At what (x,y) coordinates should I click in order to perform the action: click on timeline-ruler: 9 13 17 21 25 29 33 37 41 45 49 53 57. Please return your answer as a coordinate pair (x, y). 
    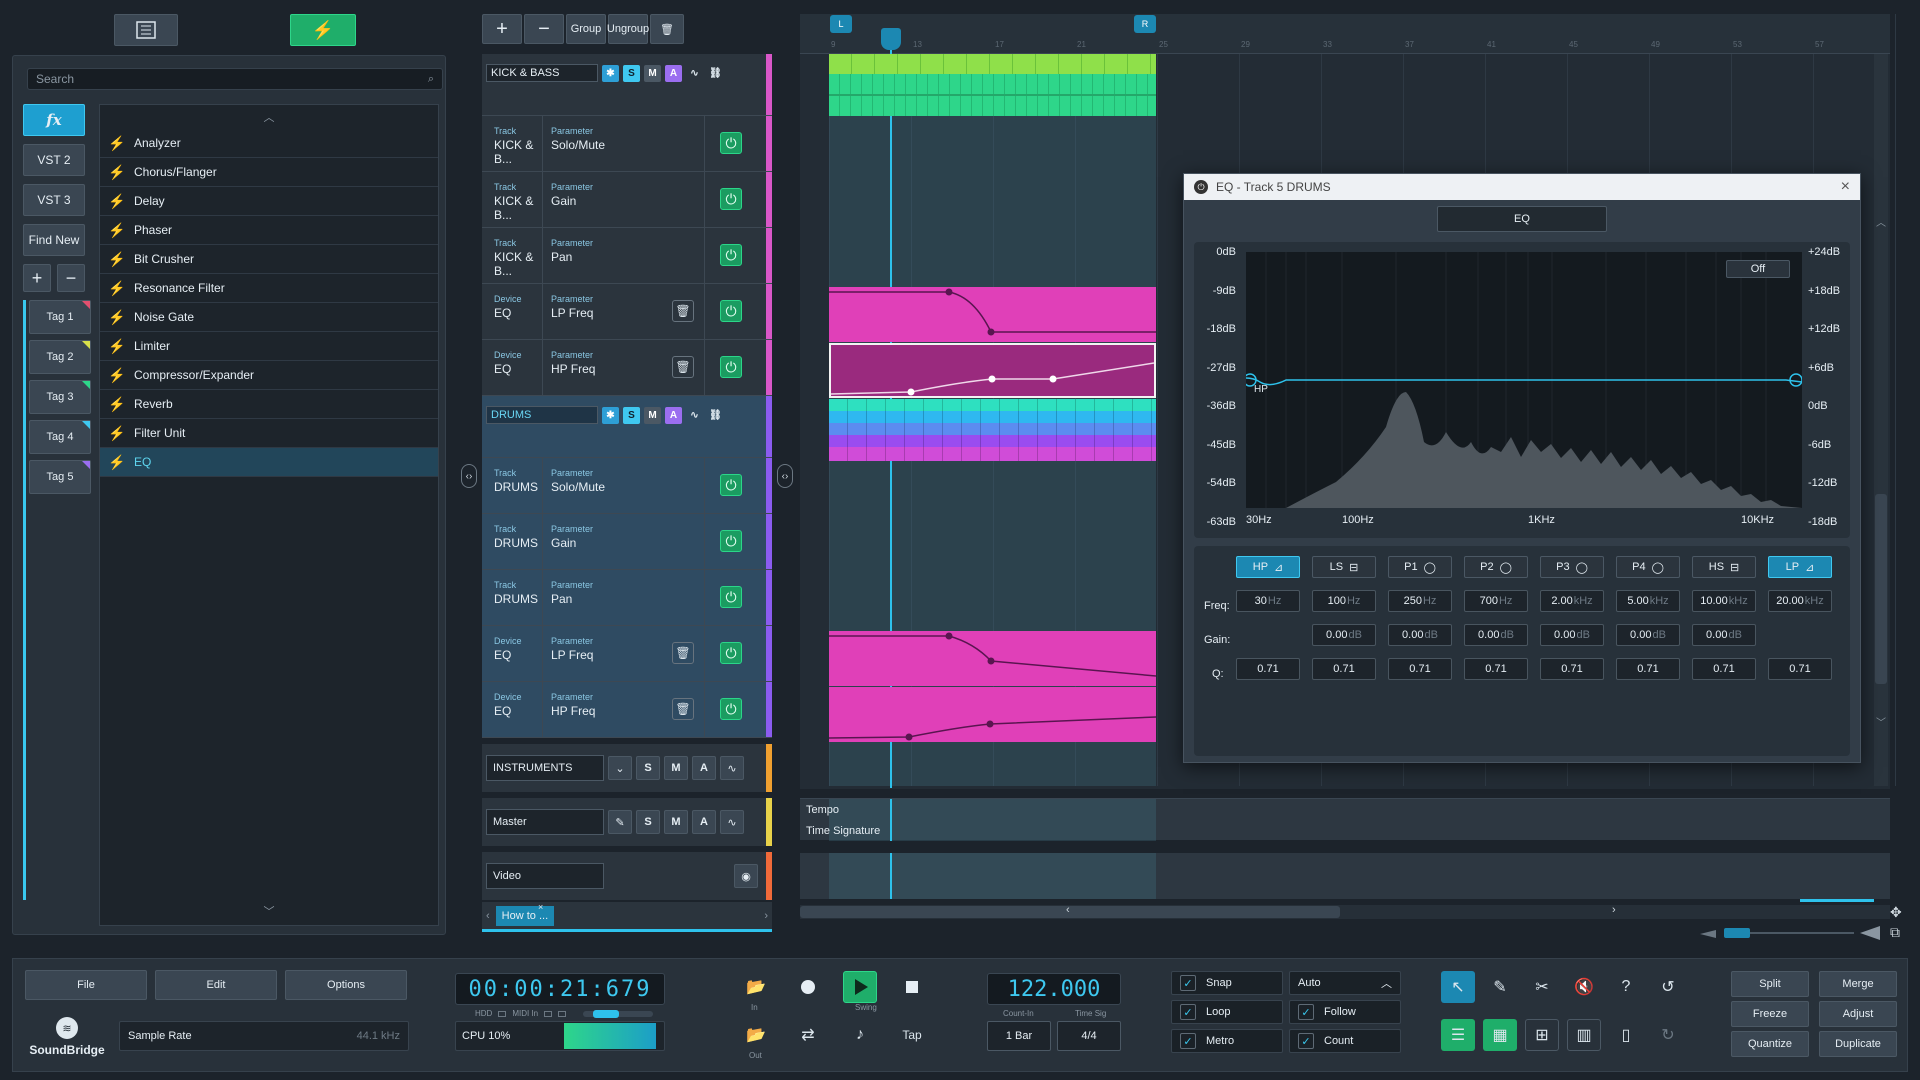
    Looking at the image, I should click on (1345, 34).